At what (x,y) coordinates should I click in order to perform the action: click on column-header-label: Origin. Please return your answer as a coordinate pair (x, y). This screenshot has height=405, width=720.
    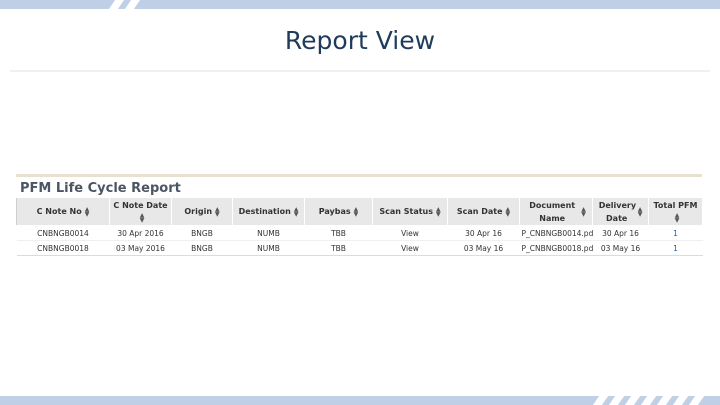
    Looking at the image, I should click on (198, 211).